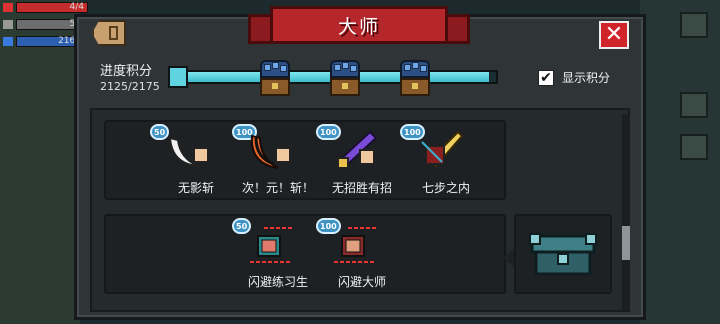 This screenshot has width=720, height=324. Describe the element at coordinates (355, 245) in the screenshot. I see `dodge-master-icon` at that location.